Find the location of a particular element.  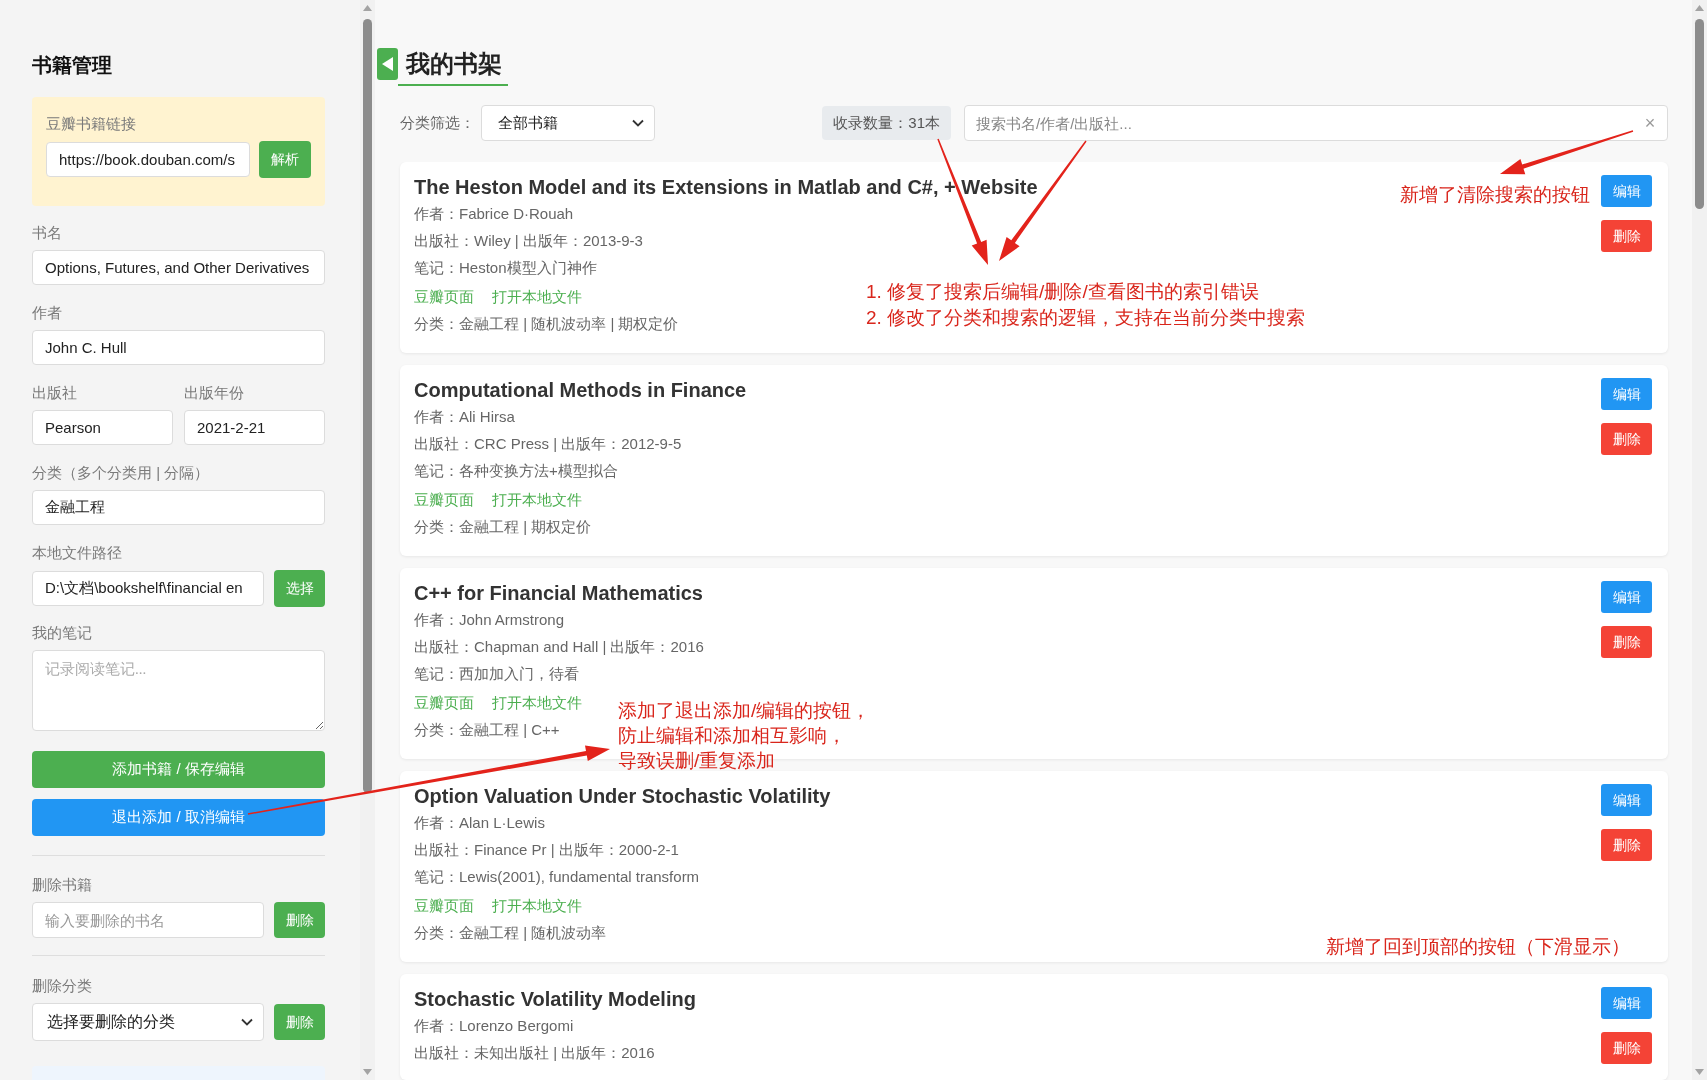

text-field: 输入要删除的书名 is located at coordinates (148, 920).